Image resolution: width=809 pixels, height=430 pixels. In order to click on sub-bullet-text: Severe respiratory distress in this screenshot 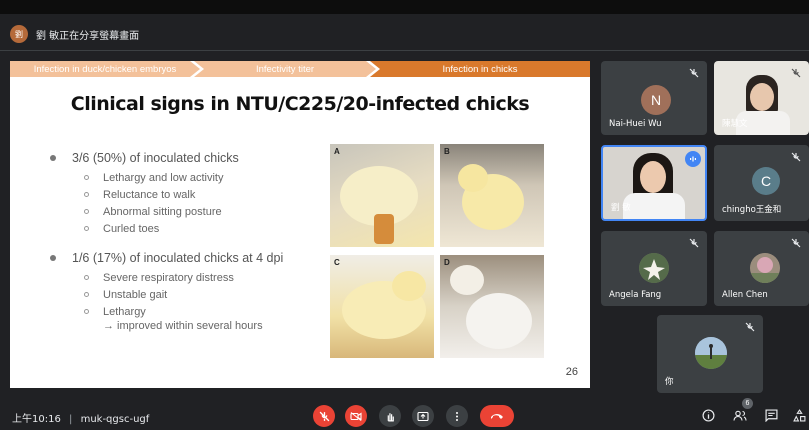, I will do `click(168, 277)`.